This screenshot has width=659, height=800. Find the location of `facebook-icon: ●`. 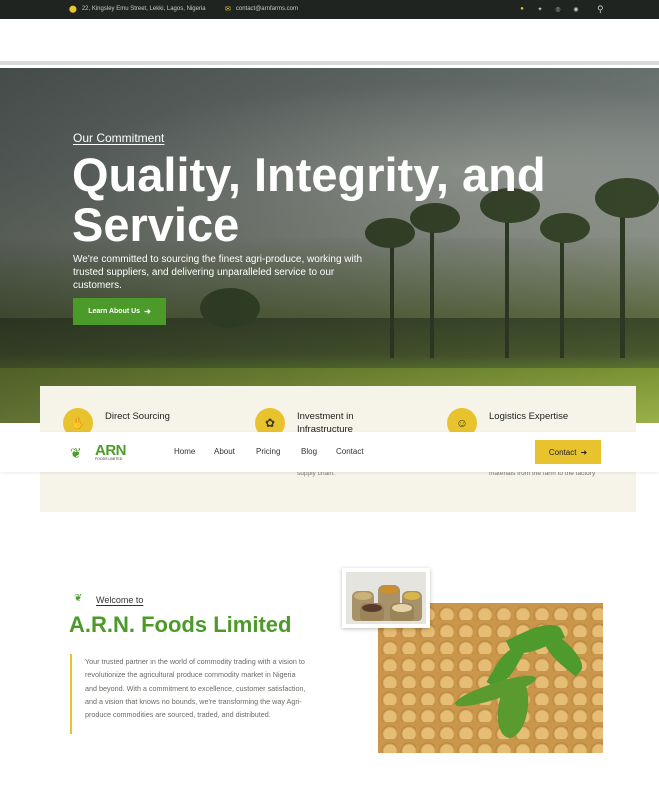

facebook-icon: ● is located at coordinates (522, 9).